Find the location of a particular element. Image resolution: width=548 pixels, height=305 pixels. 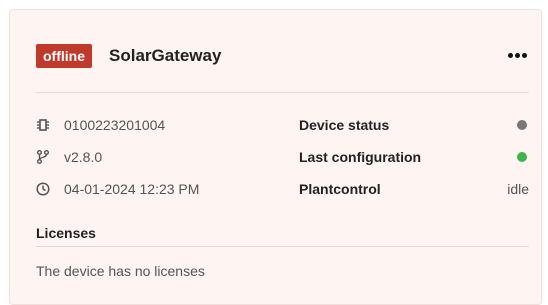

serial-row: 0100223201004 is located at coordinates (100, 125).